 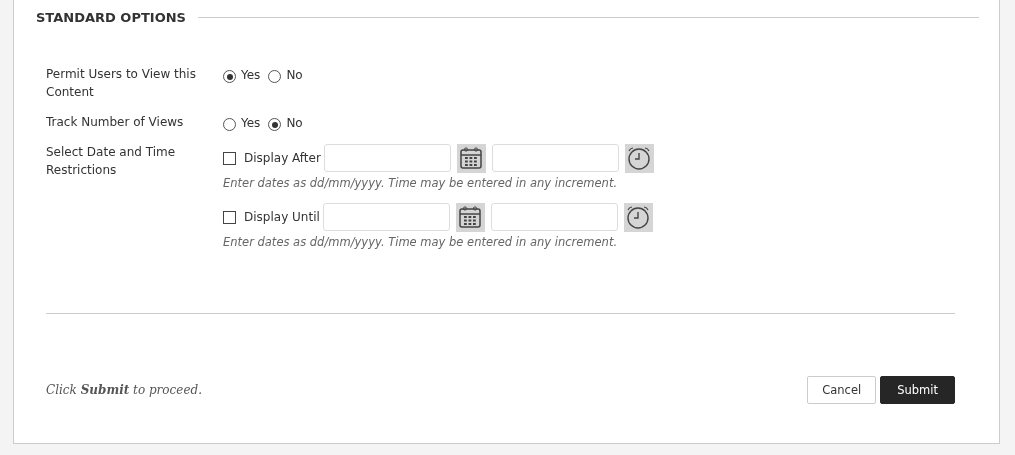 I want to click on checkbox-label: Display Until, so click(x=282, y=217).